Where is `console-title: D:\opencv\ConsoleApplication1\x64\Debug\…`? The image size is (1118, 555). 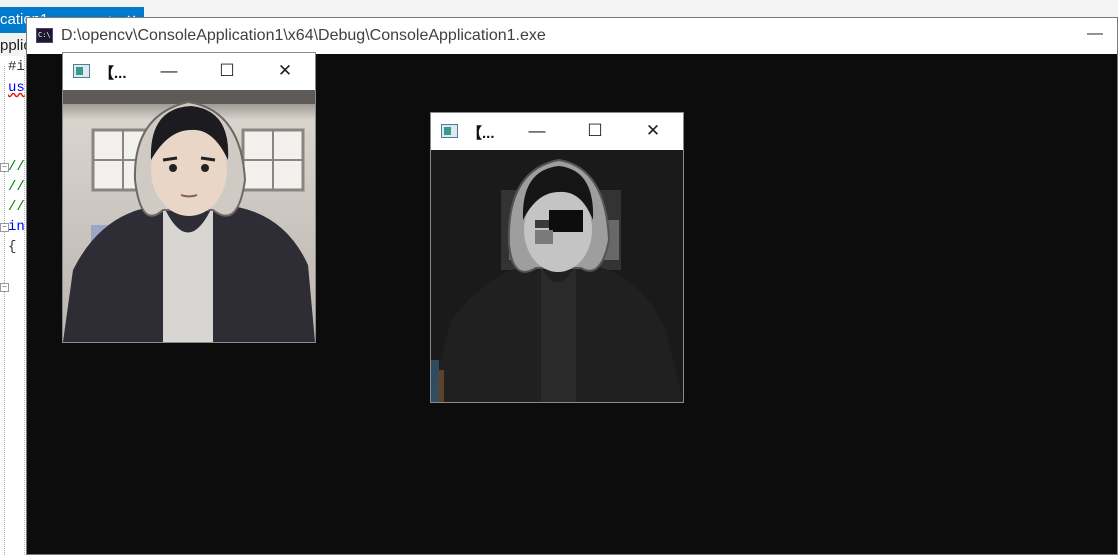 console-title: D:\opencv\ConsoleApplication1\x64\Debug\… is located at coordinates (303, 35).